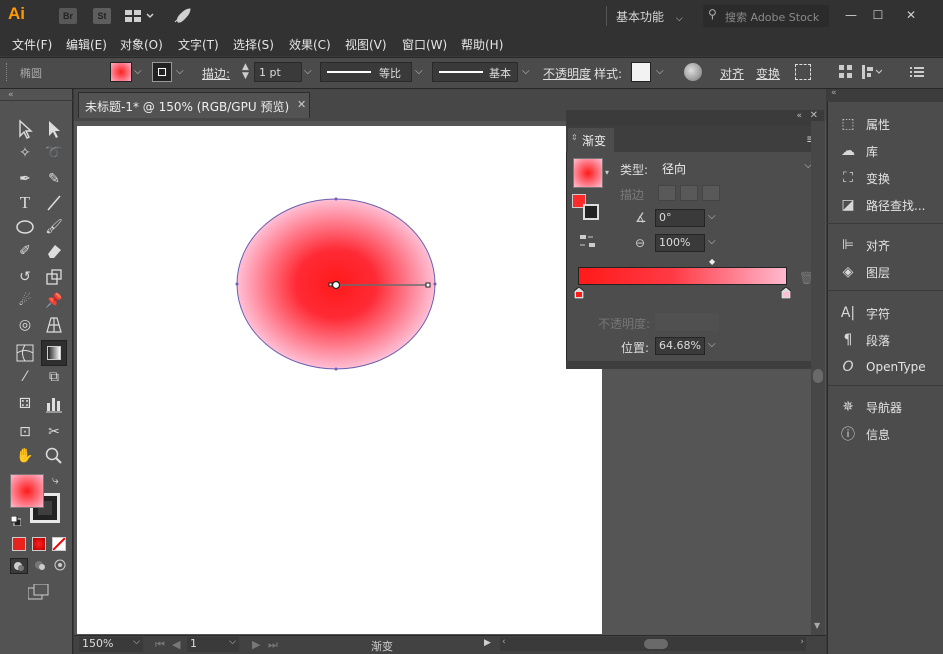 The height and width of the screenshot is (654, 943). I want to click on default-colors-icon, so click(16, 521).